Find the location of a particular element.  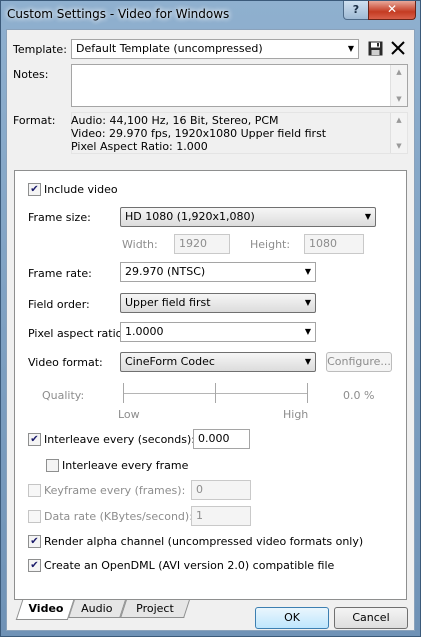

frame-rate-label: Frame rate: is located at coordinates (60, 273).